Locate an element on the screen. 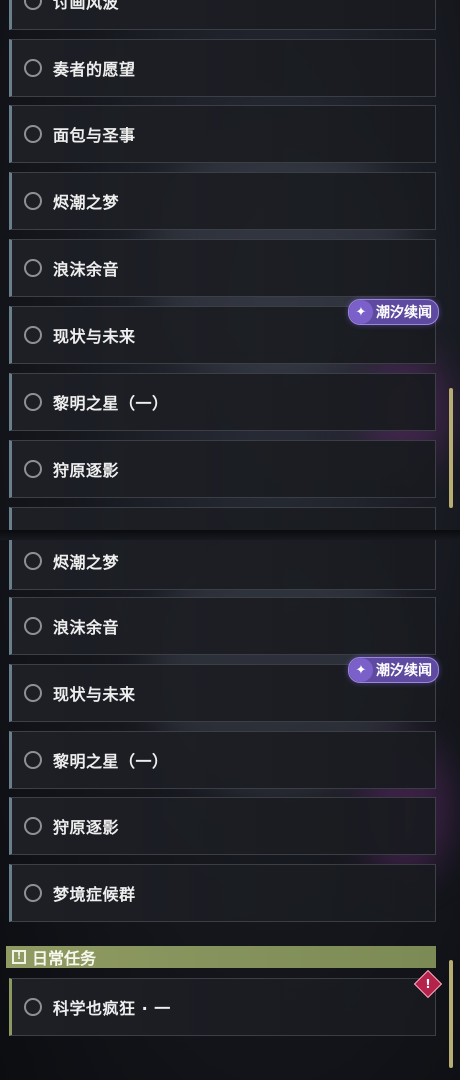 The width and height of the screenshot is (460, 1080). quest-label: 讨画风波 is located at coordinates (86, 6).